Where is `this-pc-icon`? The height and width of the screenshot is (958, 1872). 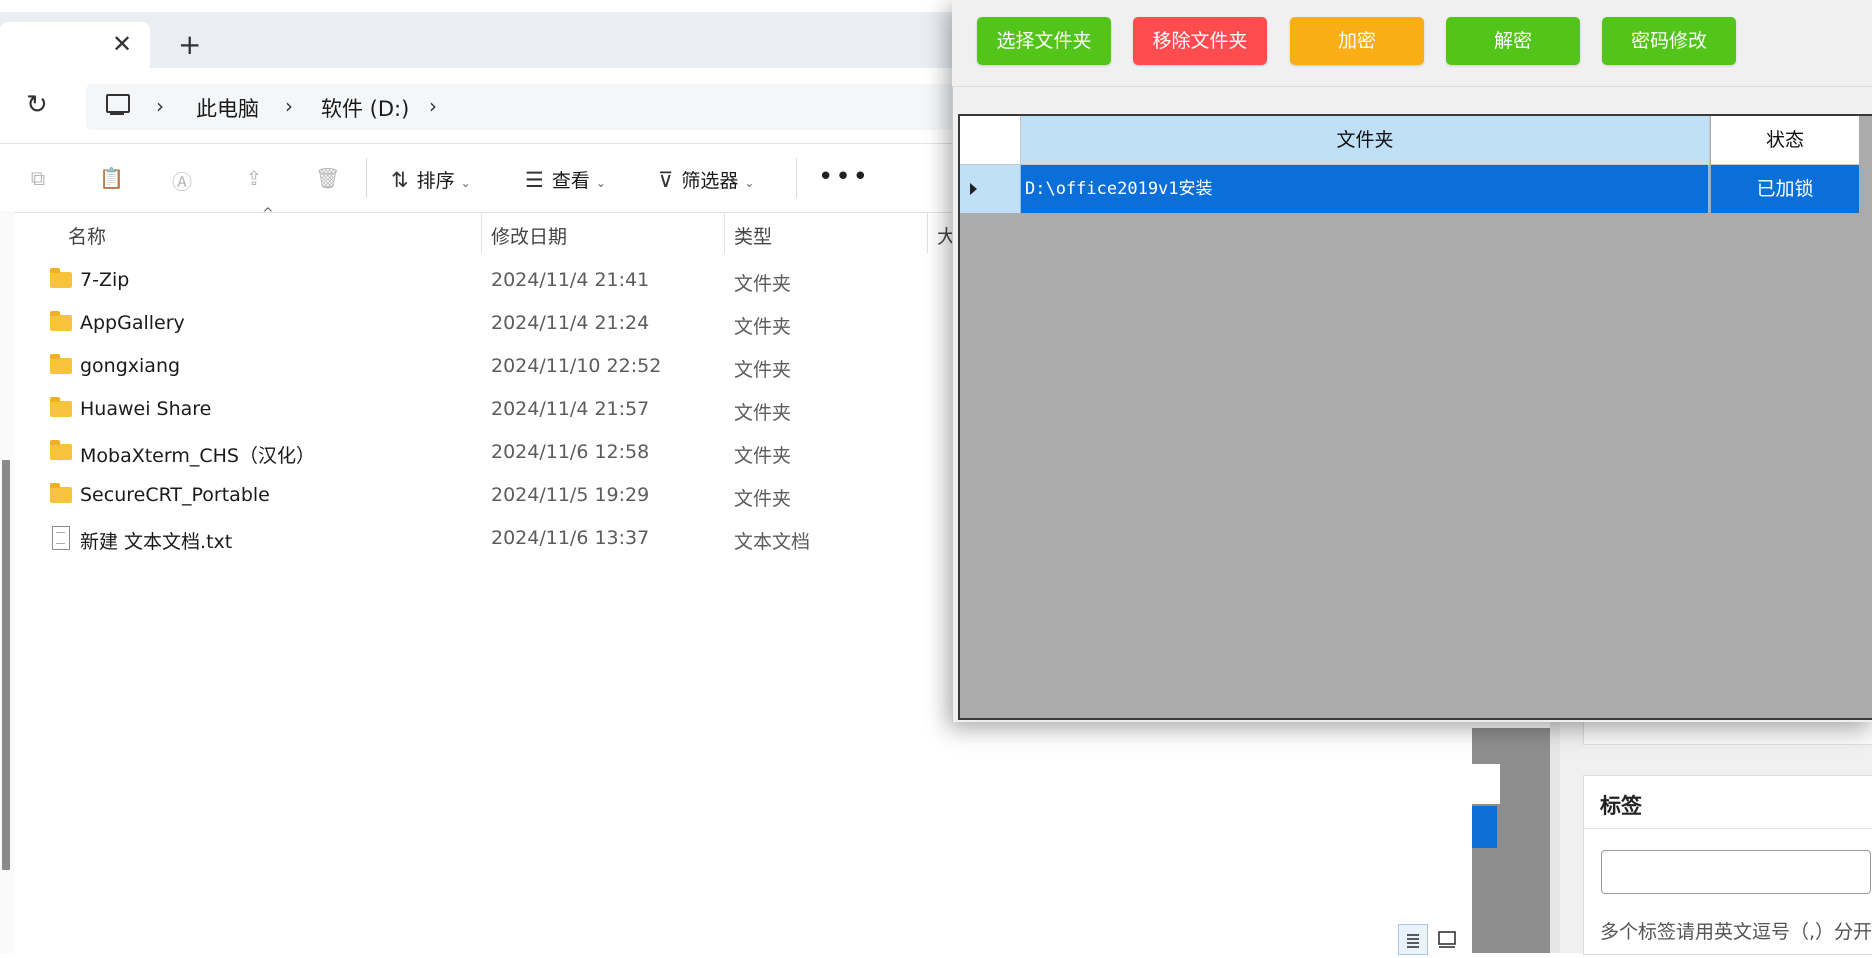 this-pc-icon is located at coordinates (118, 103).